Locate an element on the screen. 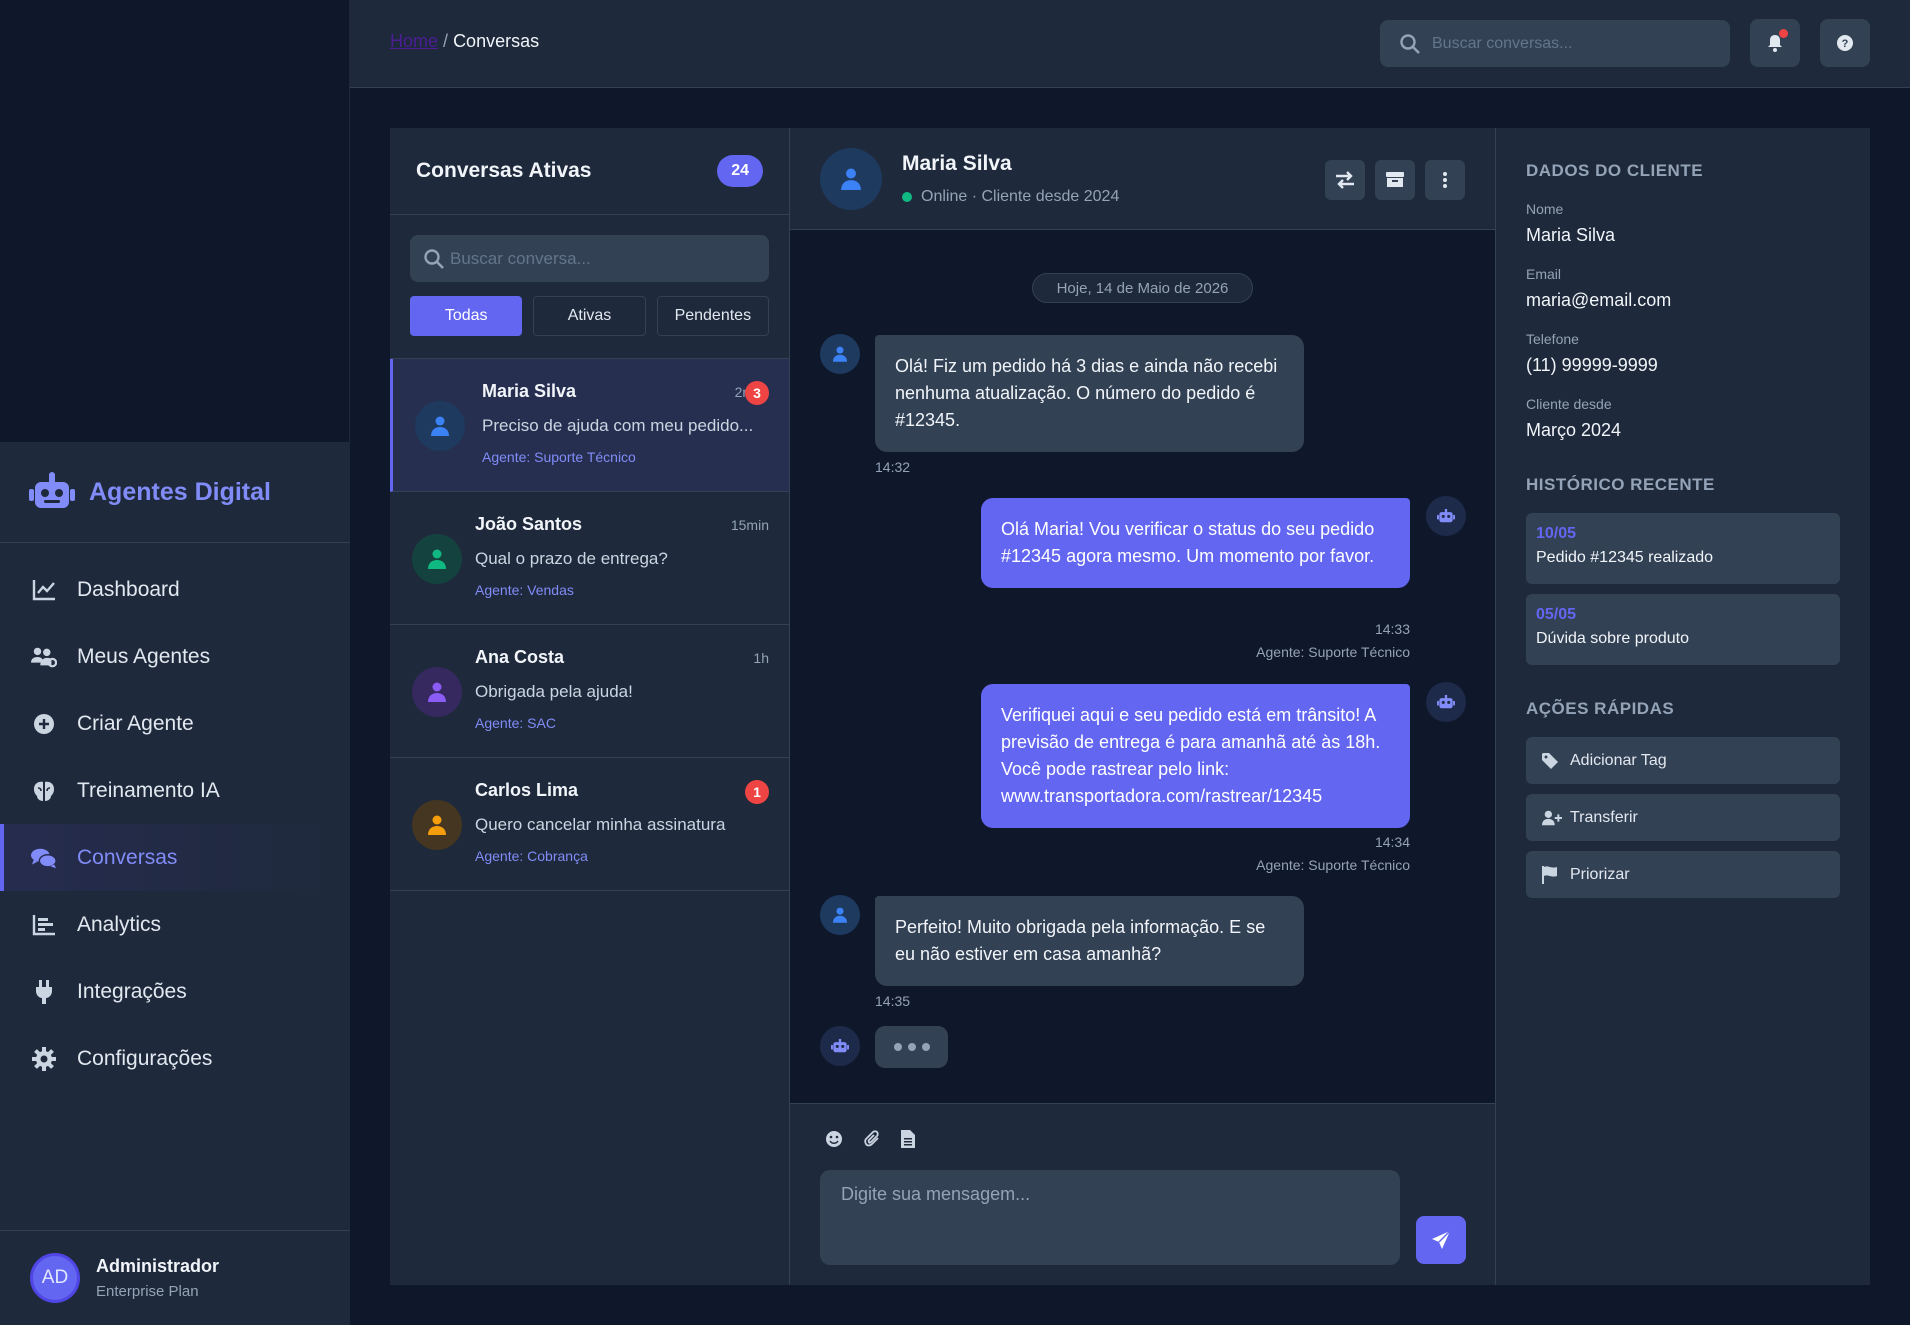 The image size is (1910, 1325). transfer-action-button: Transferir is located at coordinates (1683, 817).